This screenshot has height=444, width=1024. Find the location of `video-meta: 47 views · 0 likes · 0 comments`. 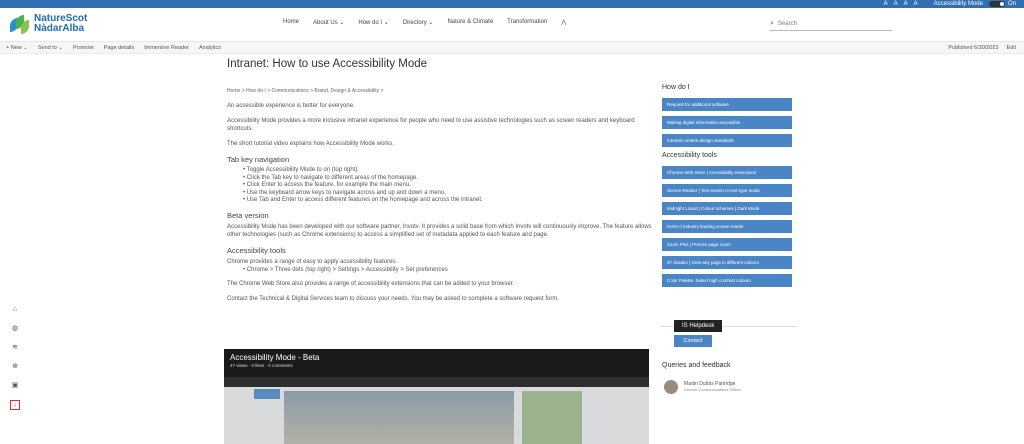

video-meta: 47 views · 0 likes · 0 comments is located at coordinates (261, 365).